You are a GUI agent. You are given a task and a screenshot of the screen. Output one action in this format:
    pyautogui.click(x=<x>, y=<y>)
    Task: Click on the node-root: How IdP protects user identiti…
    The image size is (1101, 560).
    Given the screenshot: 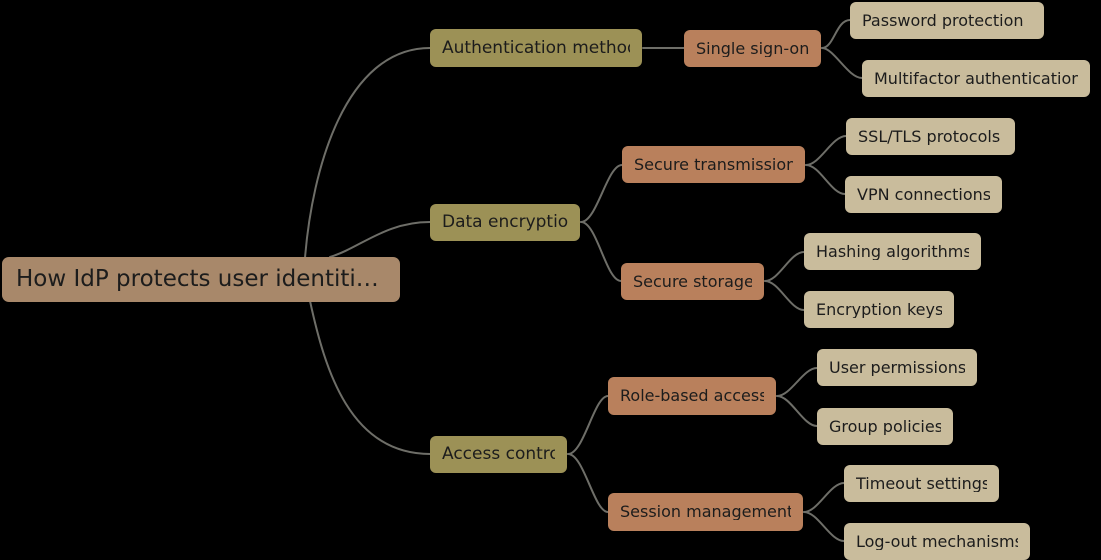 What is the action you would take?
    pyautogui.click(x=201, y=279)
    